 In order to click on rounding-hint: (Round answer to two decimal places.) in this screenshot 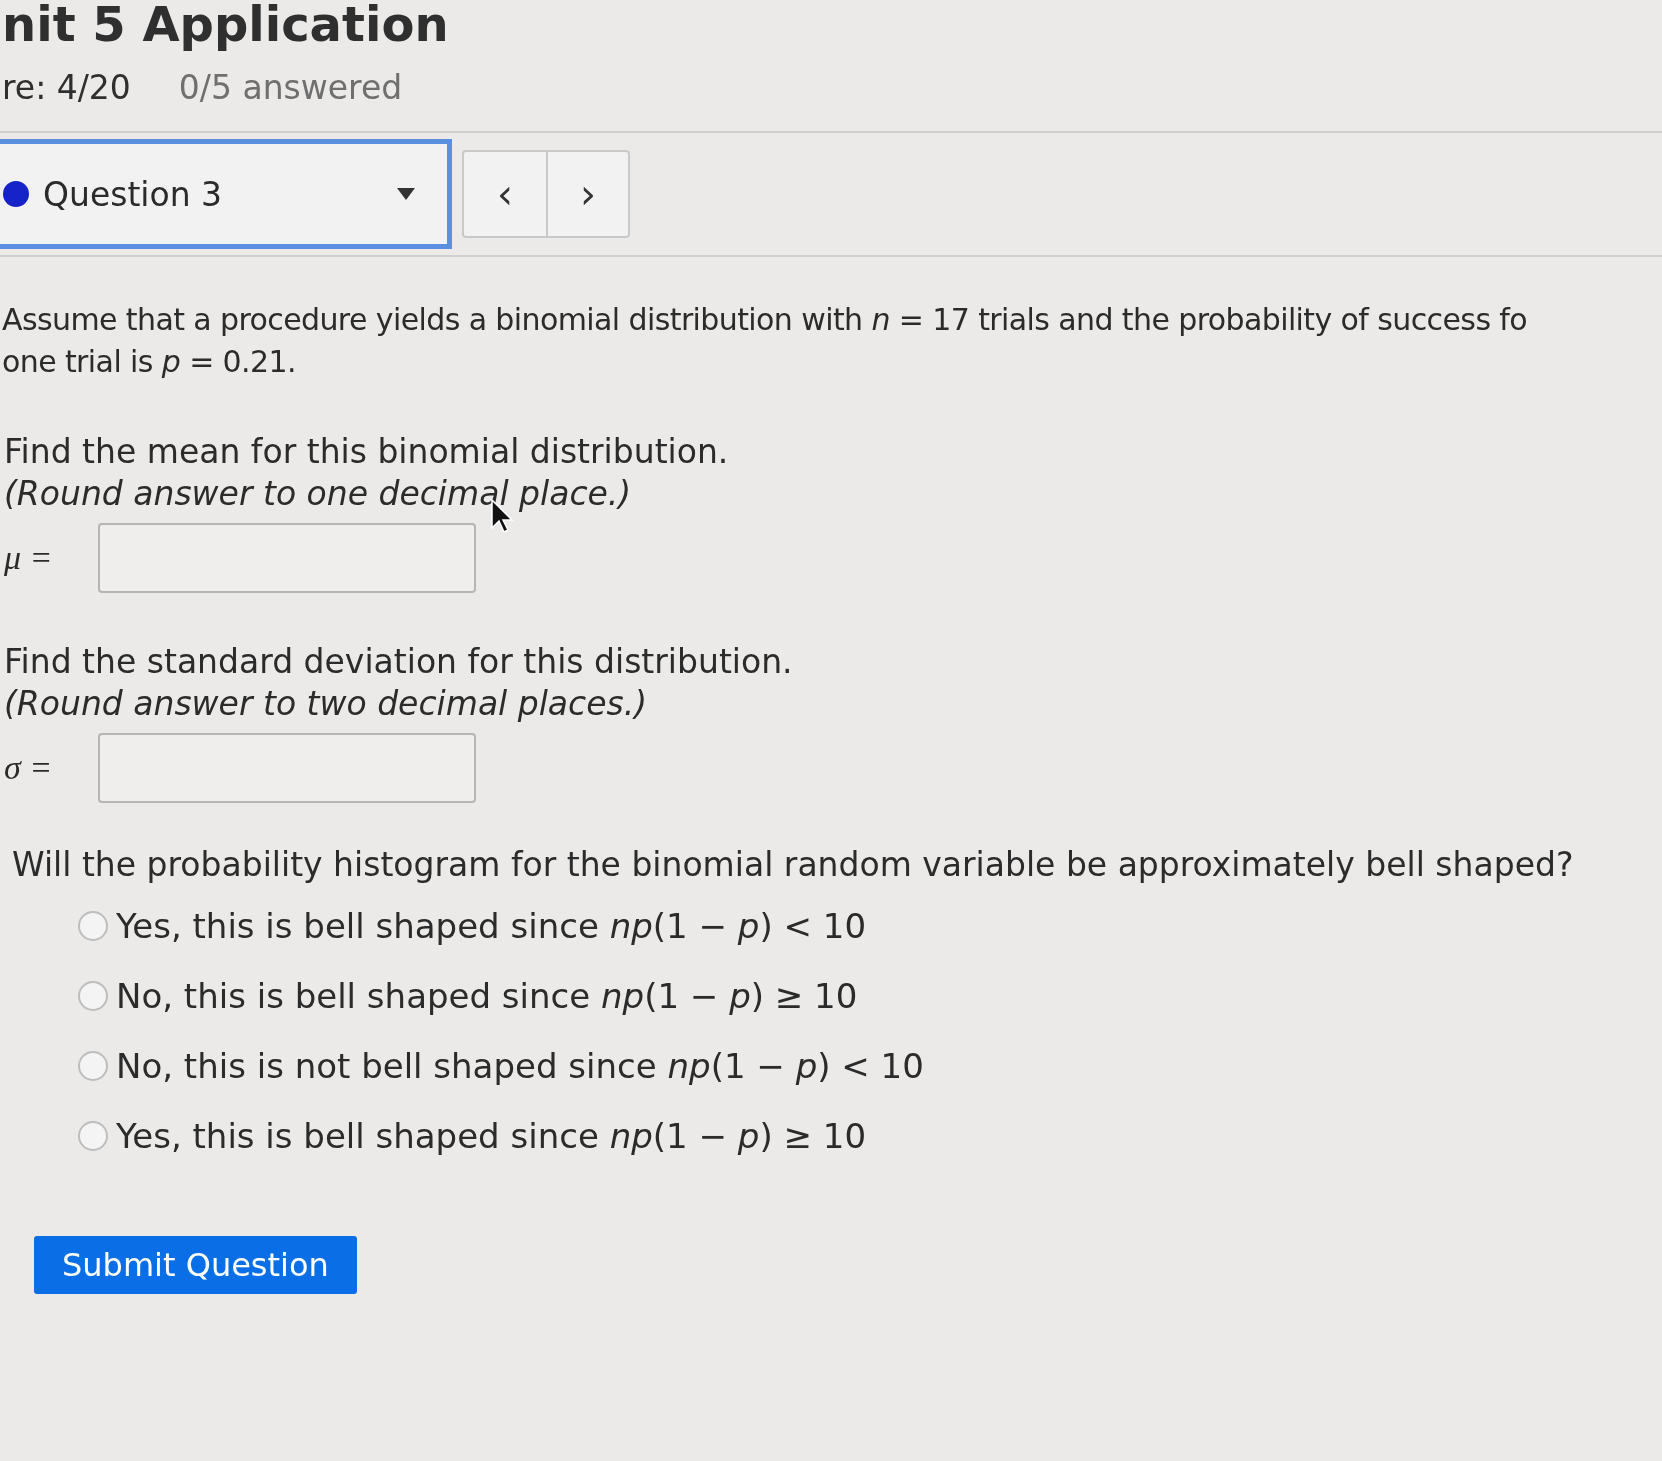, I will do `click(326, 704)`.